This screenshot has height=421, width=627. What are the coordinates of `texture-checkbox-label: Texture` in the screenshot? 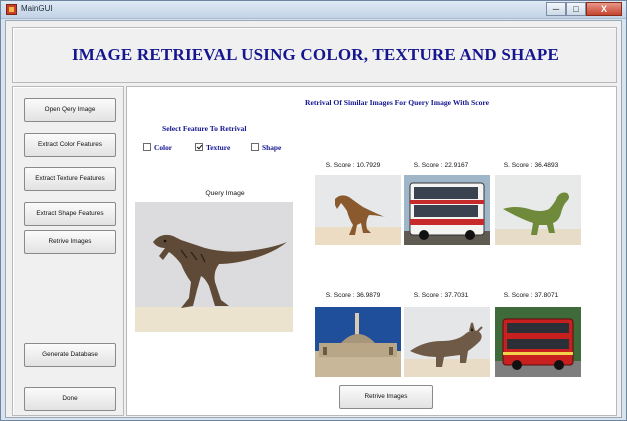 It's located at (218, 147).